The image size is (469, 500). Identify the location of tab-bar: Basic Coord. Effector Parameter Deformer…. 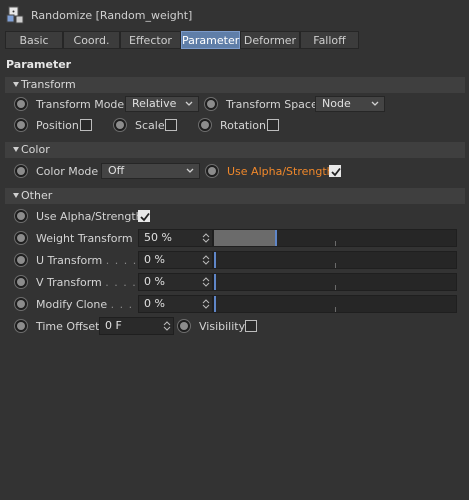
(182, 40).